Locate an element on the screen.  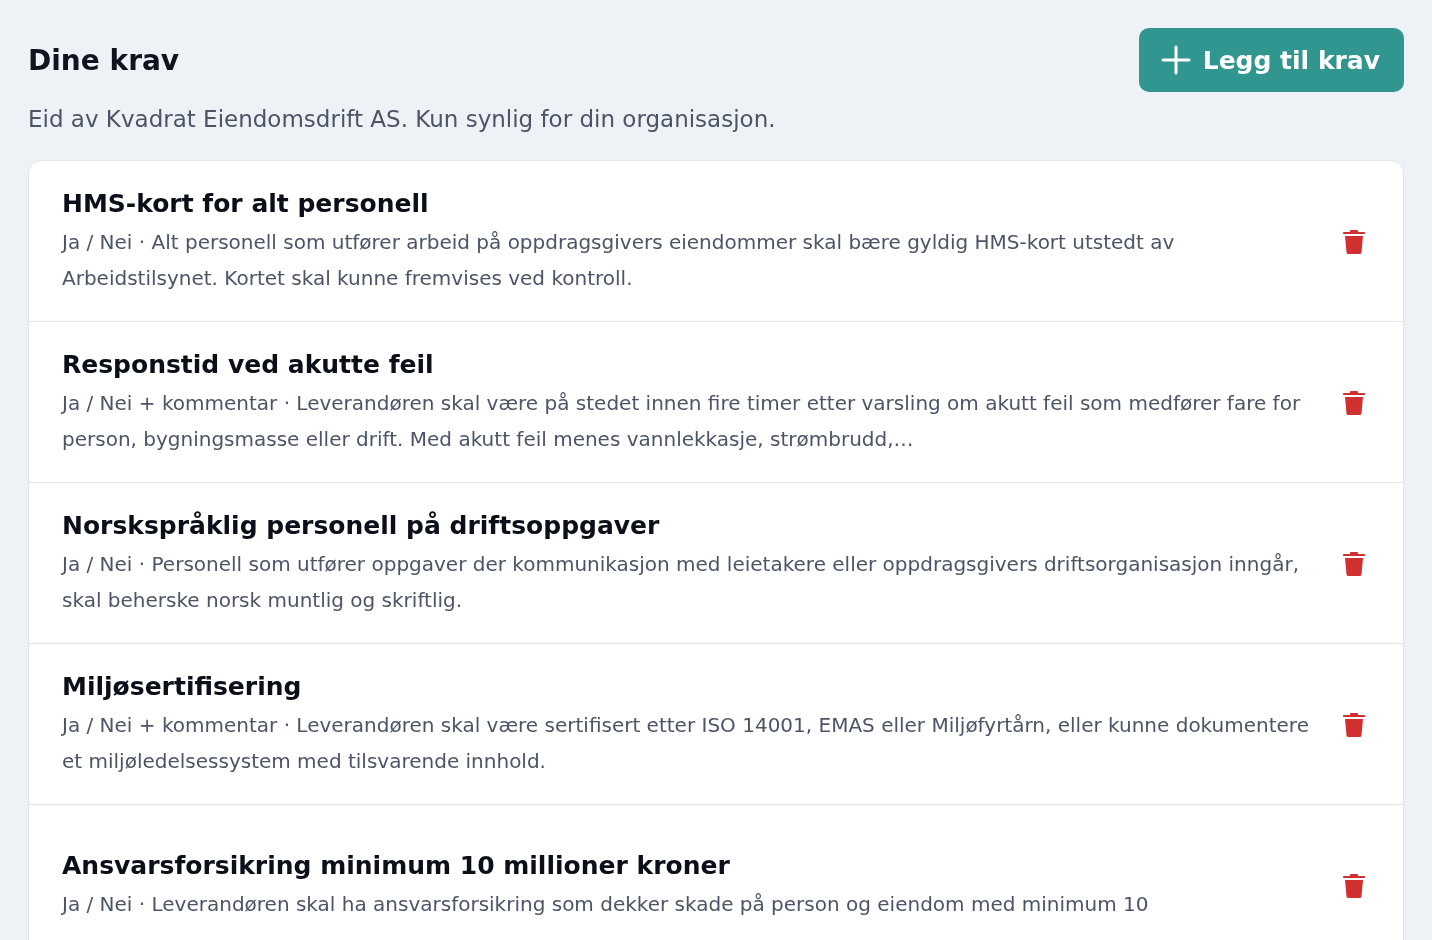
requirement-title: Responstid ved akutte feil is located at coordinates (248, 364).